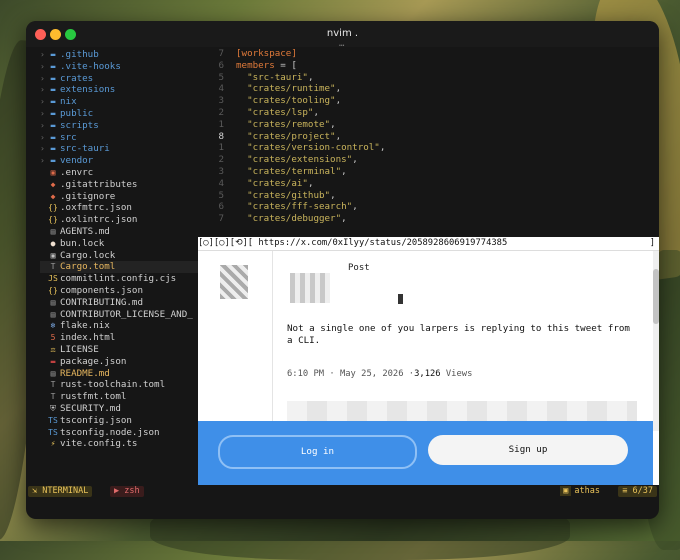 This screenshot has height=560, width=680. Describe the element at coordinates (462, 411) in the screenshot. I see `engagement-bar` at that location.